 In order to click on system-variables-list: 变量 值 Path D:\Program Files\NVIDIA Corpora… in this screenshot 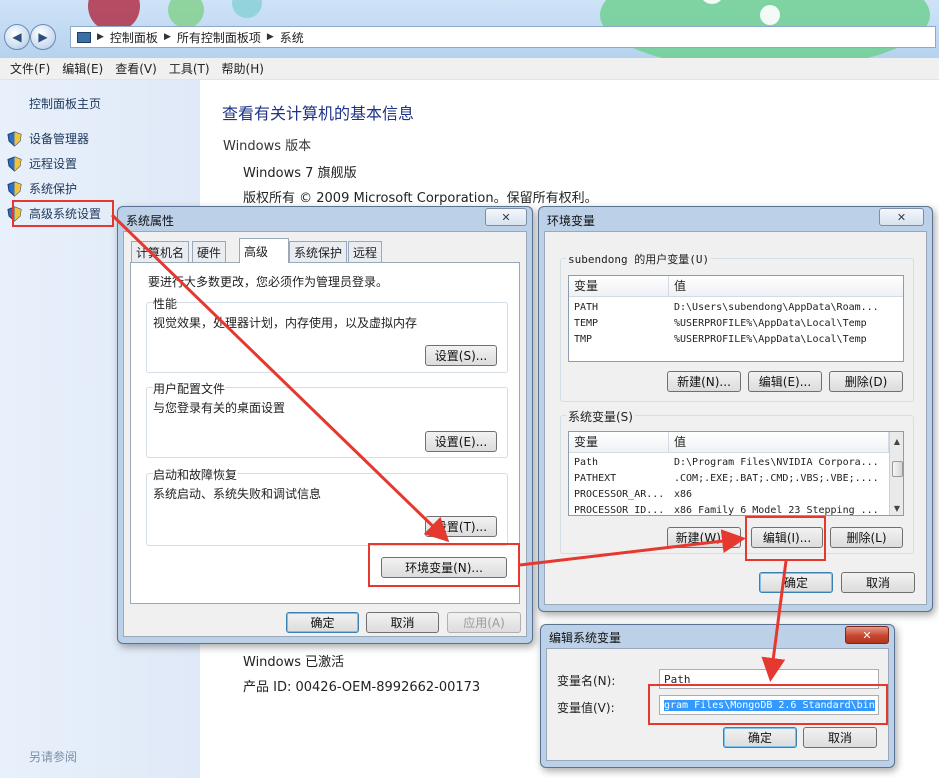, I will do `click(736, 473)`.